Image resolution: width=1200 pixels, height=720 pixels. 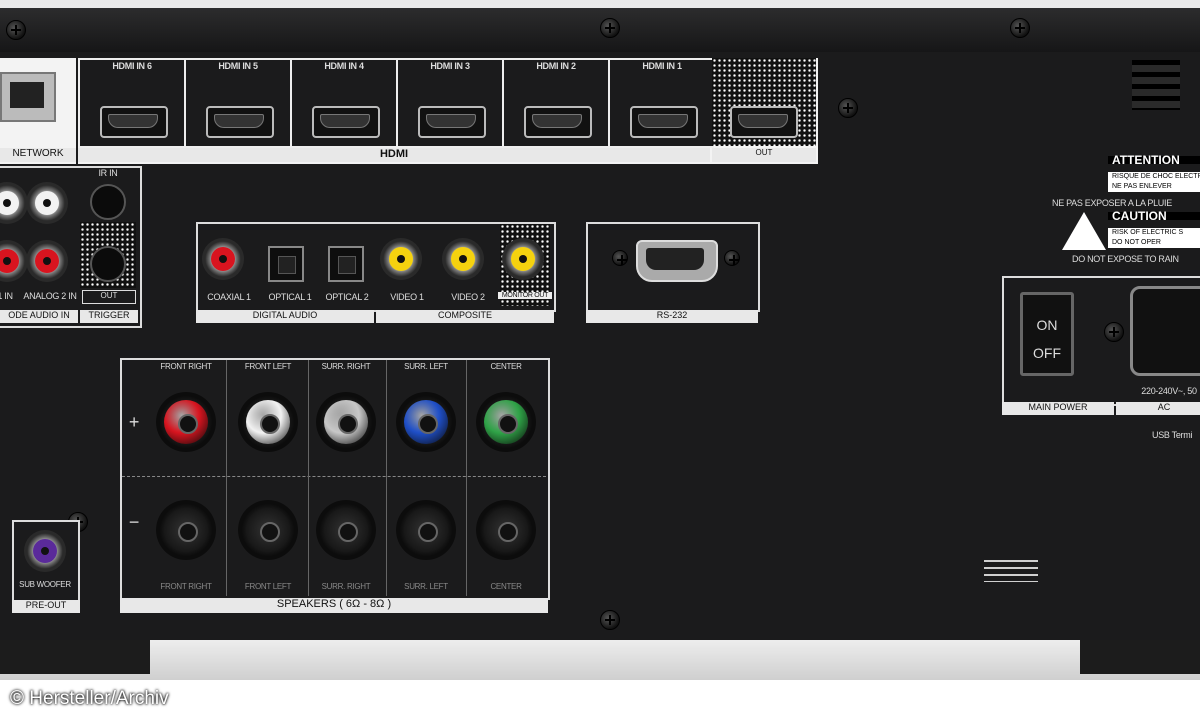 What do you see at coordinates (1158, 408) in the screenshot?
I see `ac-label: AC` at bounding box center [1158, 408].